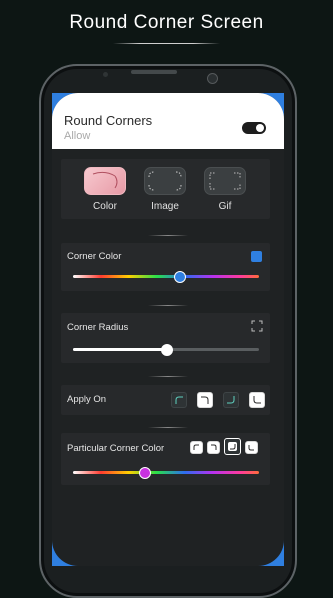 The height and width of the screenshot is (598, 333). Describe the element at coordinates (166, 22) in the screenshot. I see `promo-title: Round Corner Screen` at that location.